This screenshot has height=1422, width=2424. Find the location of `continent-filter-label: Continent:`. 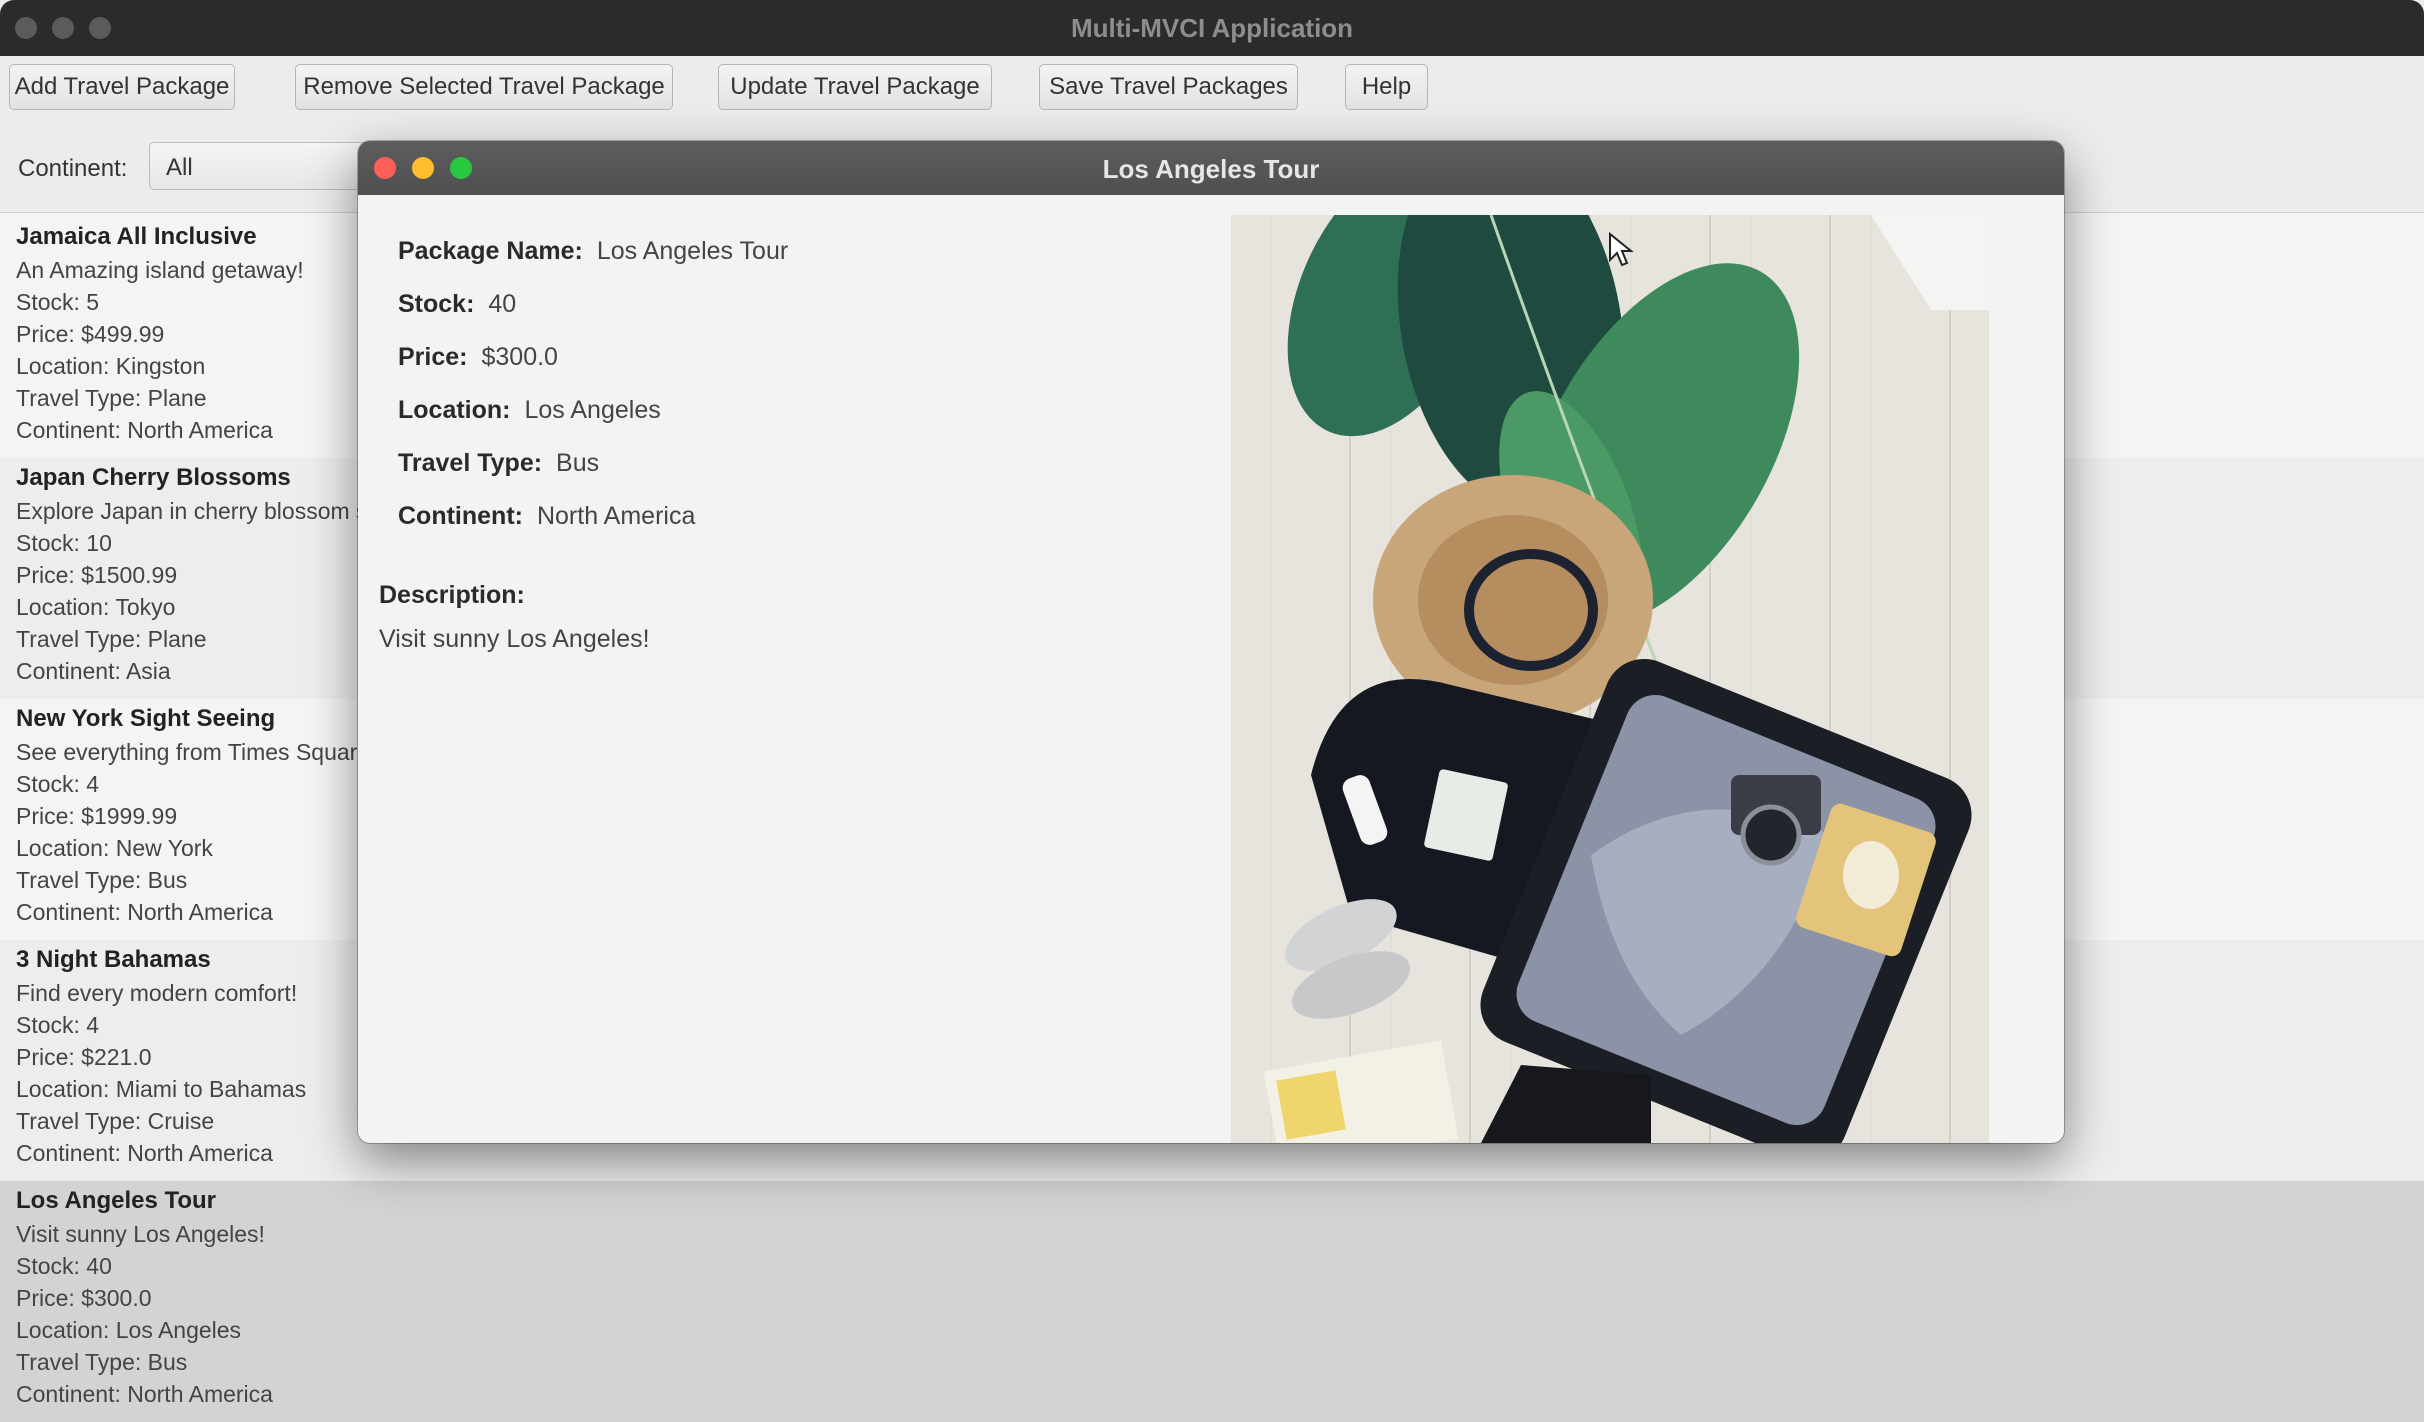

continent-filter-label: Continent: is located at coordinates (73, 168).